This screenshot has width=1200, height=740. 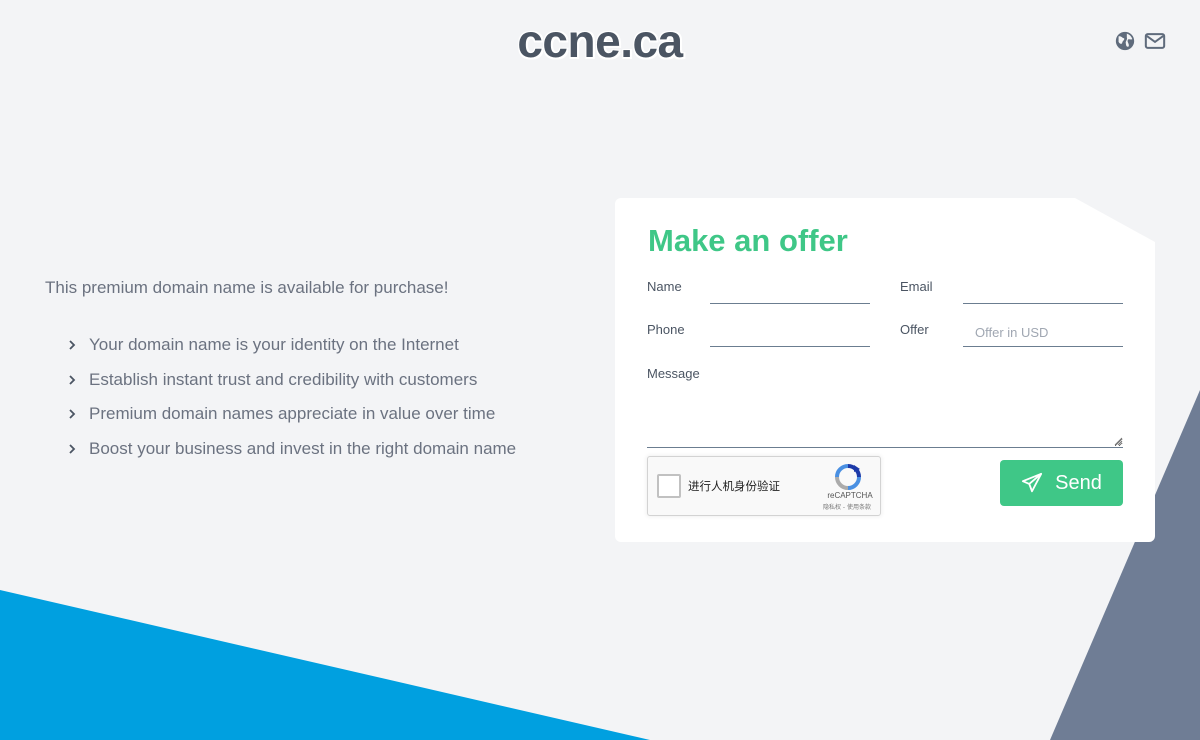 I want to click on recaptcha-privacy-terms-links: 隐私权 - 使用条款, so click(x=847, y=506).